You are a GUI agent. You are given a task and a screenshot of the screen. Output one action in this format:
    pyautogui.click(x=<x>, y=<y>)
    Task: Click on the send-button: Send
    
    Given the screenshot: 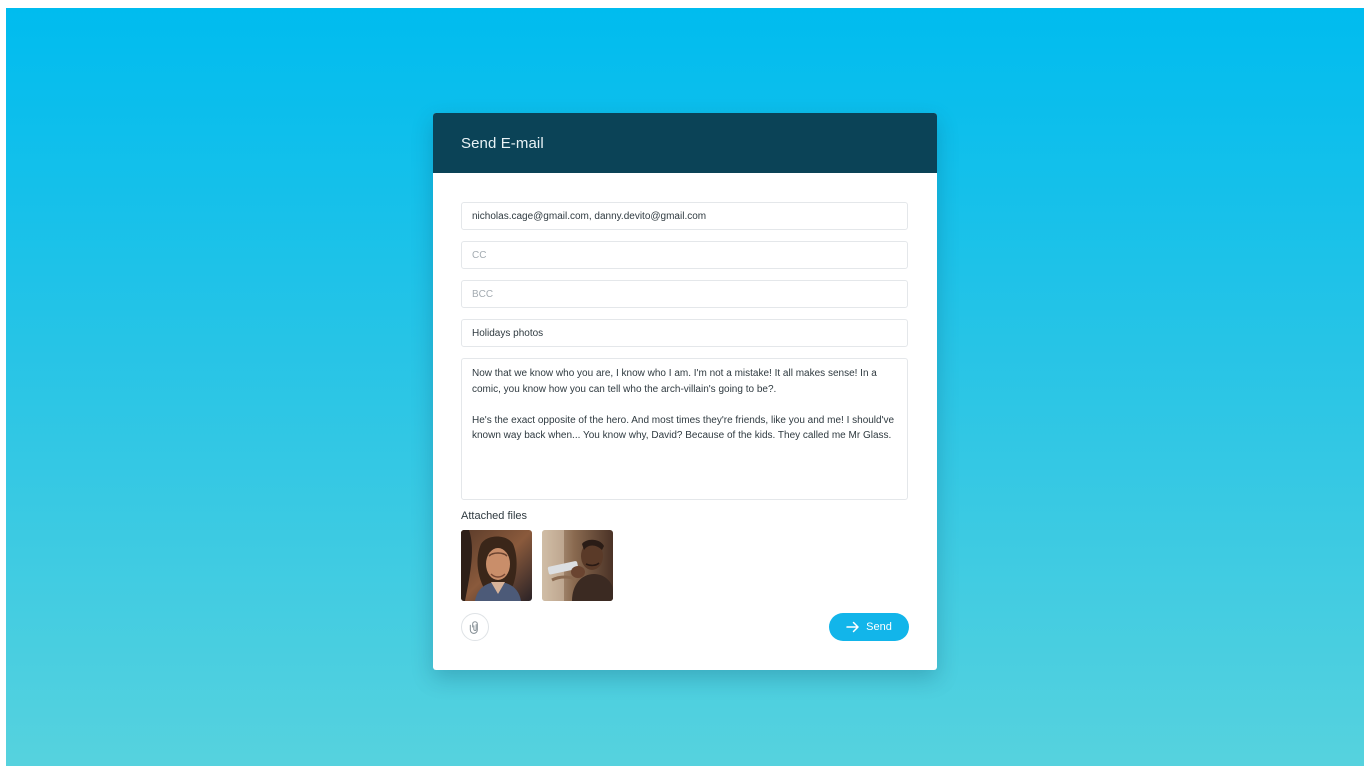 What is the action you would take?
    pyautogui.click(x=869, y=627)
    